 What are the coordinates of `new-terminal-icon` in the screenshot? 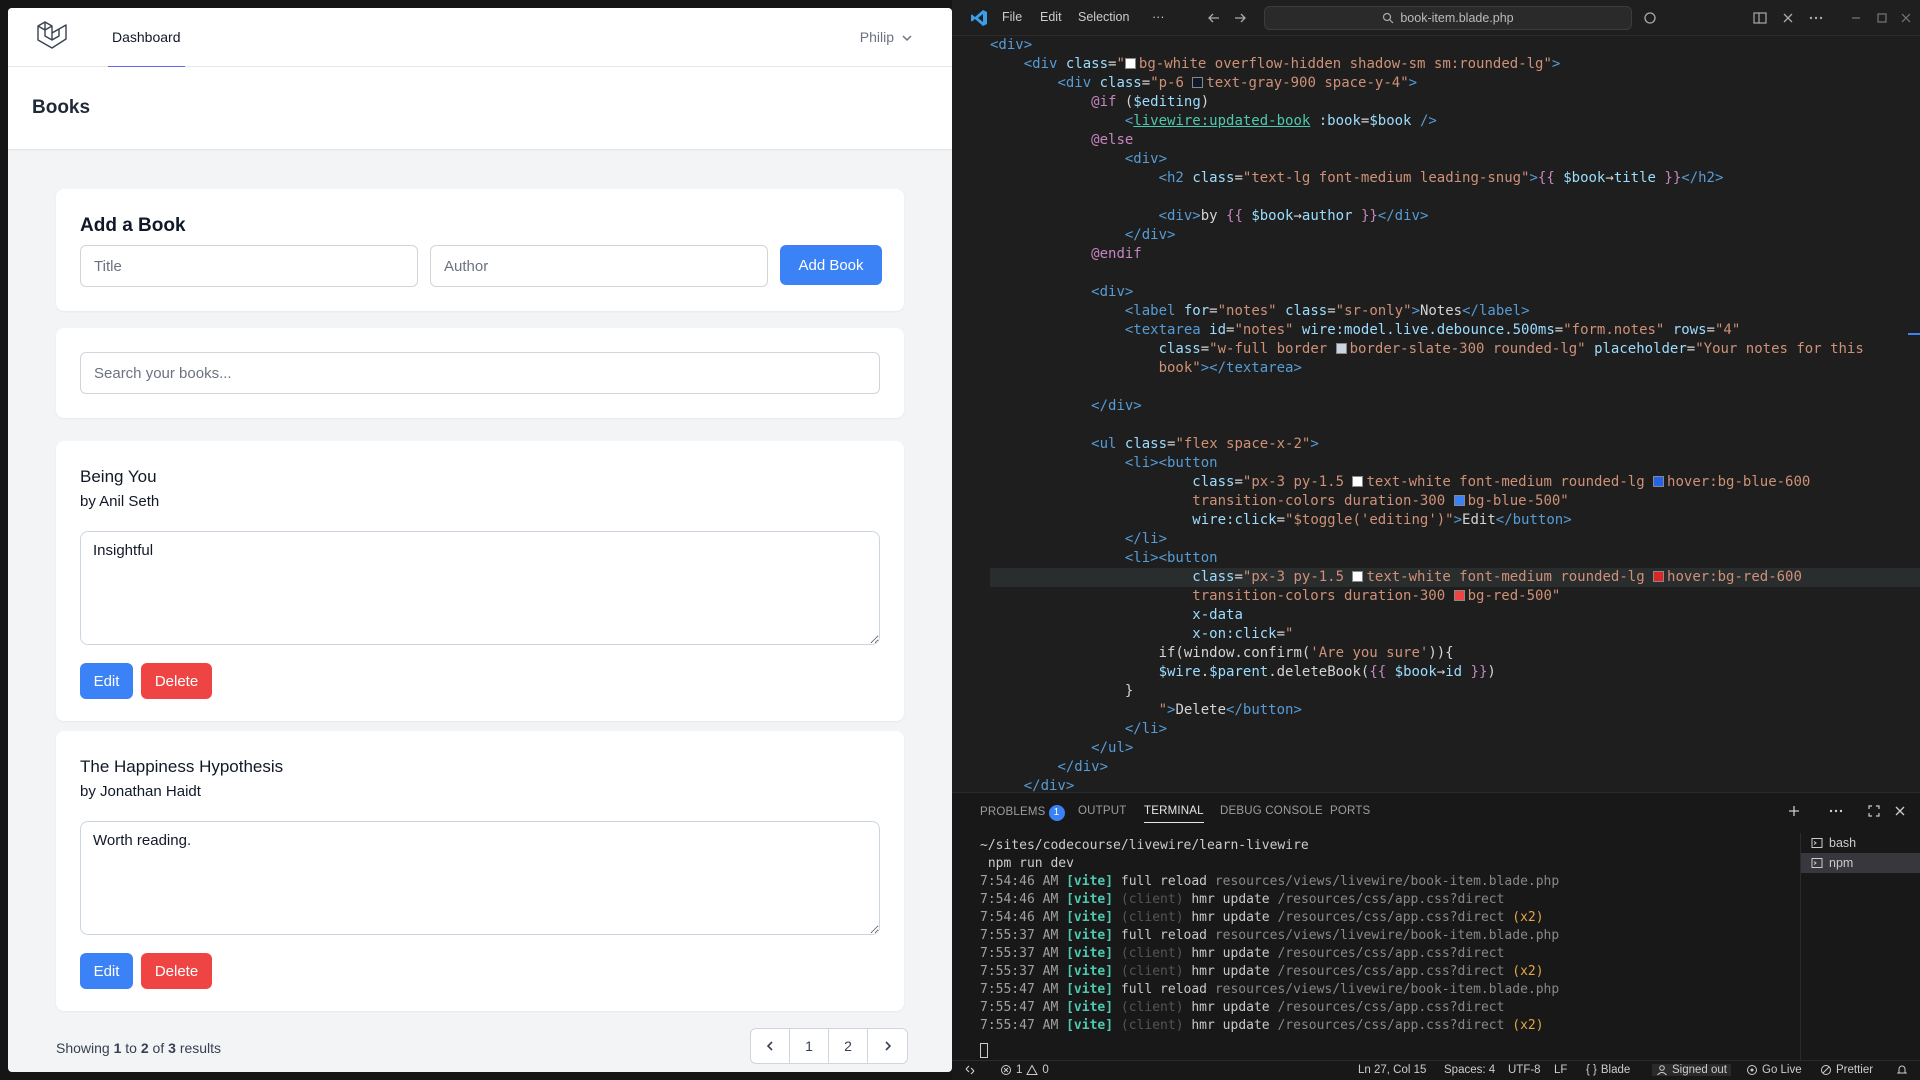 It's located at (1794, 811).